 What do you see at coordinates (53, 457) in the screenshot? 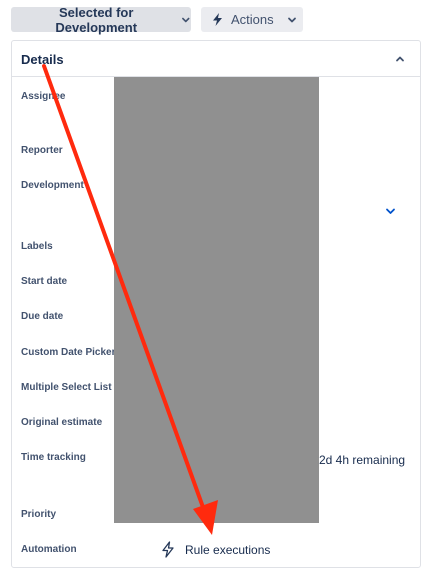
I see `field-label-time-tracking: Time tracking` at bounding box center [53, 457].